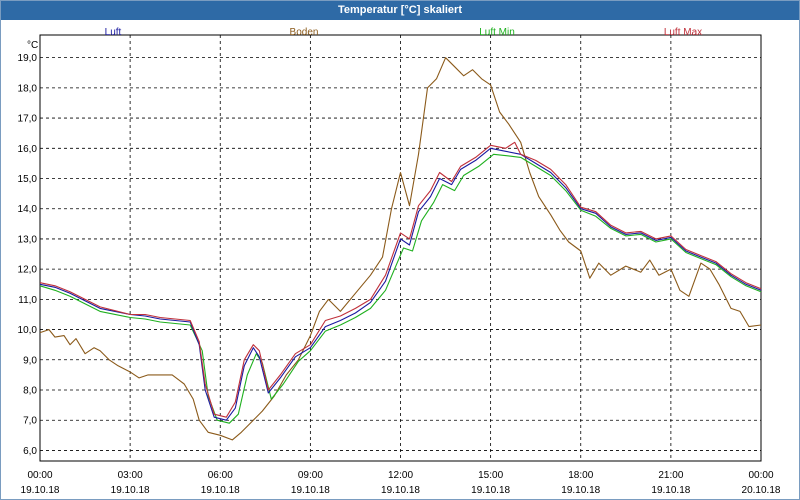 The image size is (800, 500). I want to click on y-tick-label: 6,0, so click(30, 451).